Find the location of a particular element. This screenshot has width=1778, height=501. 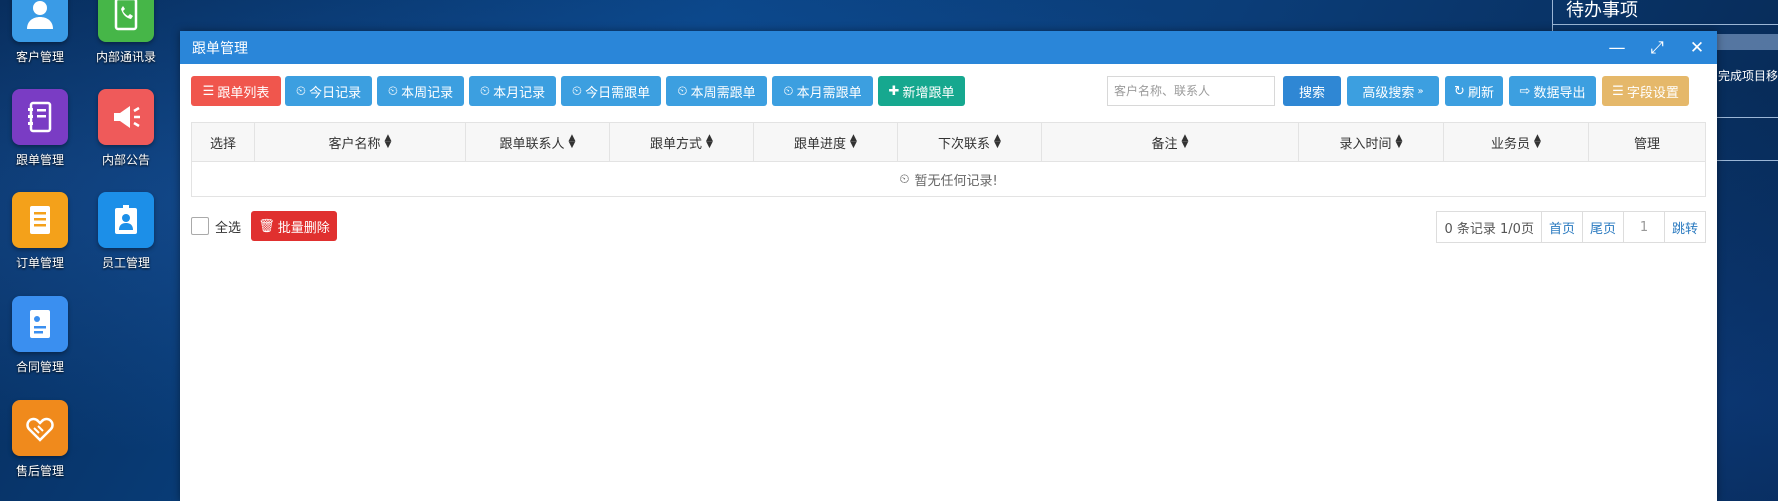

desktop-icon-aftersales: 售后管理 is located at coordinates (40, 439).